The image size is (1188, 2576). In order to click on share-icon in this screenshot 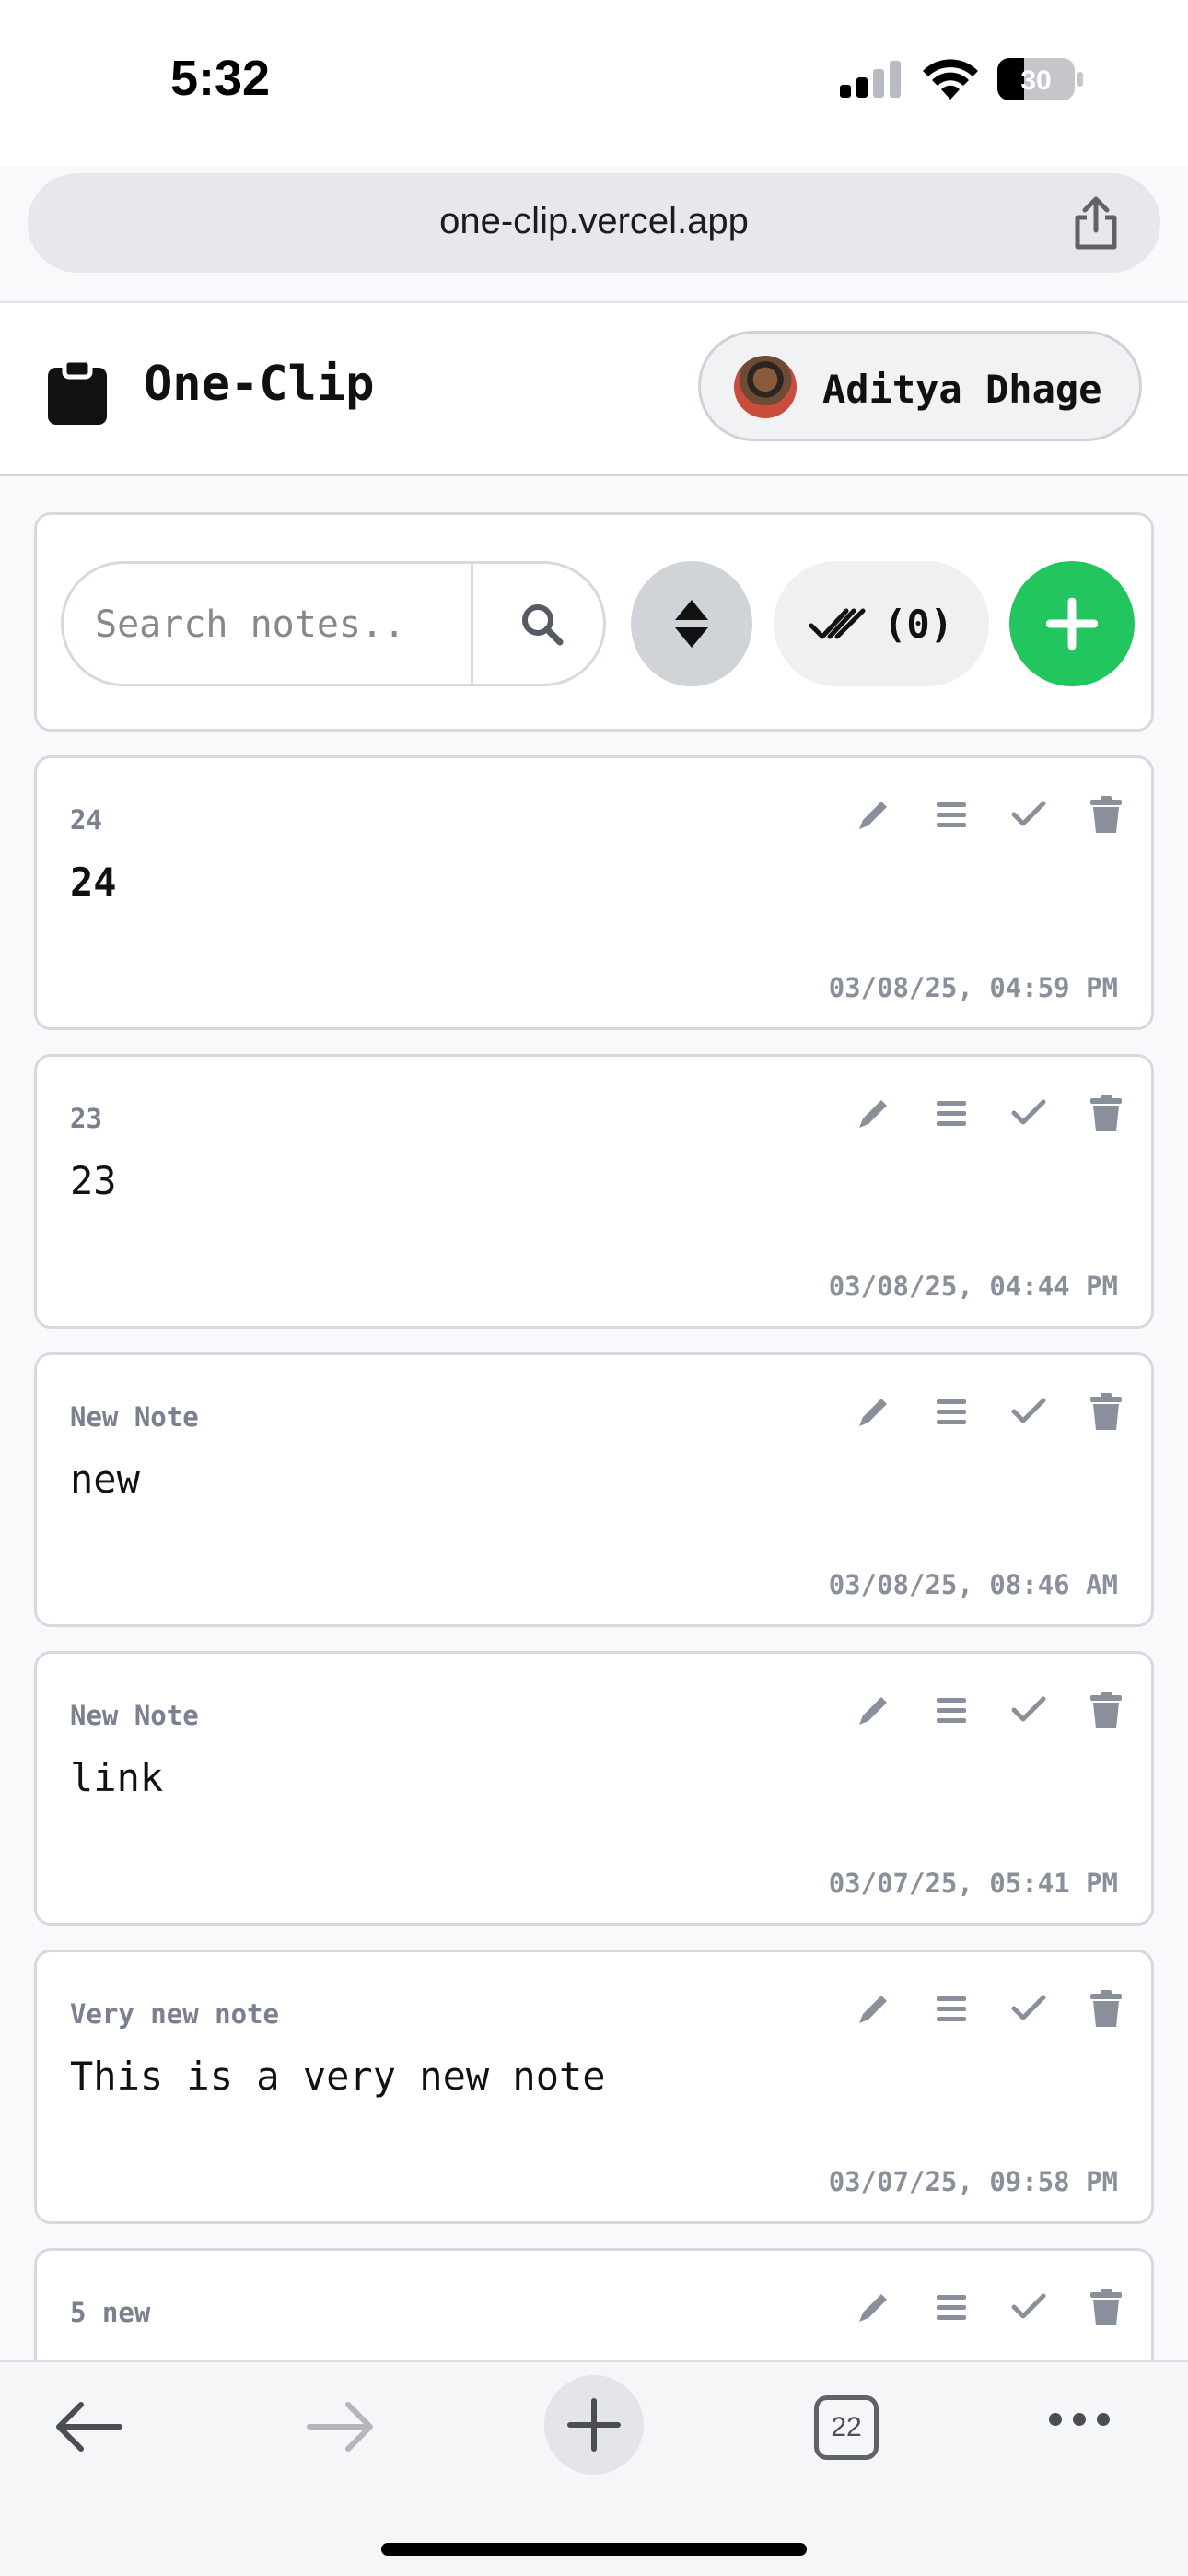, I will do `click(1096, 225)`.